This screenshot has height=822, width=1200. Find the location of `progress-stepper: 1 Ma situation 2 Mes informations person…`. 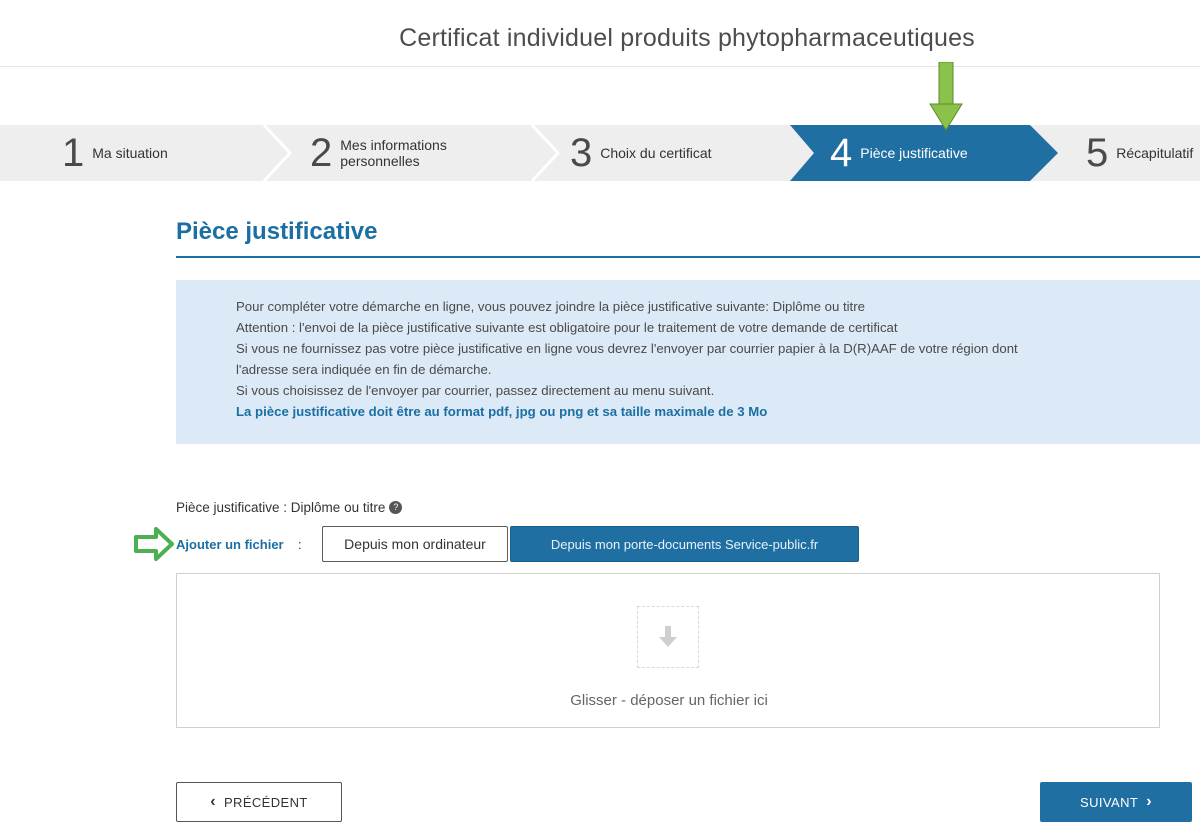

progress-stepper: 1 Ma situation 2 Mes informations person… is located at coordinates (600, 153).